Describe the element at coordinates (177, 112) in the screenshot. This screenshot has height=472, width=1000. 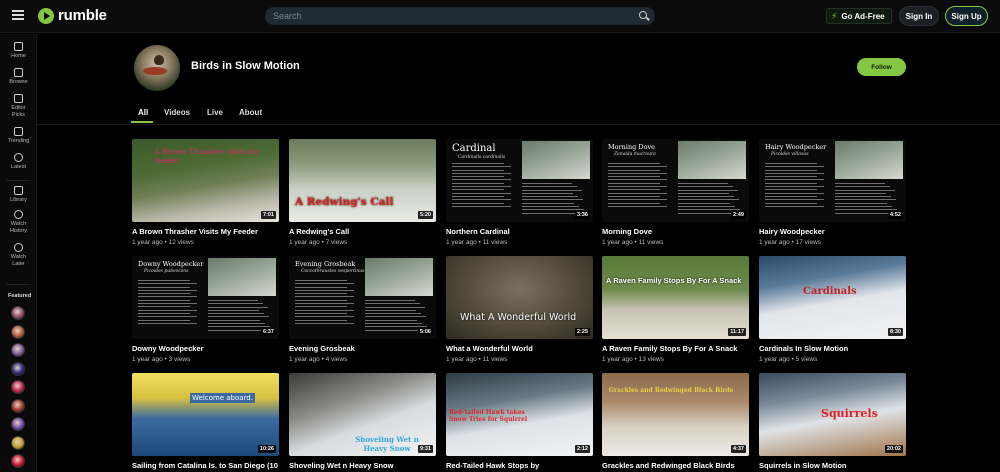
I see `tab-videos: Videos` at that location.